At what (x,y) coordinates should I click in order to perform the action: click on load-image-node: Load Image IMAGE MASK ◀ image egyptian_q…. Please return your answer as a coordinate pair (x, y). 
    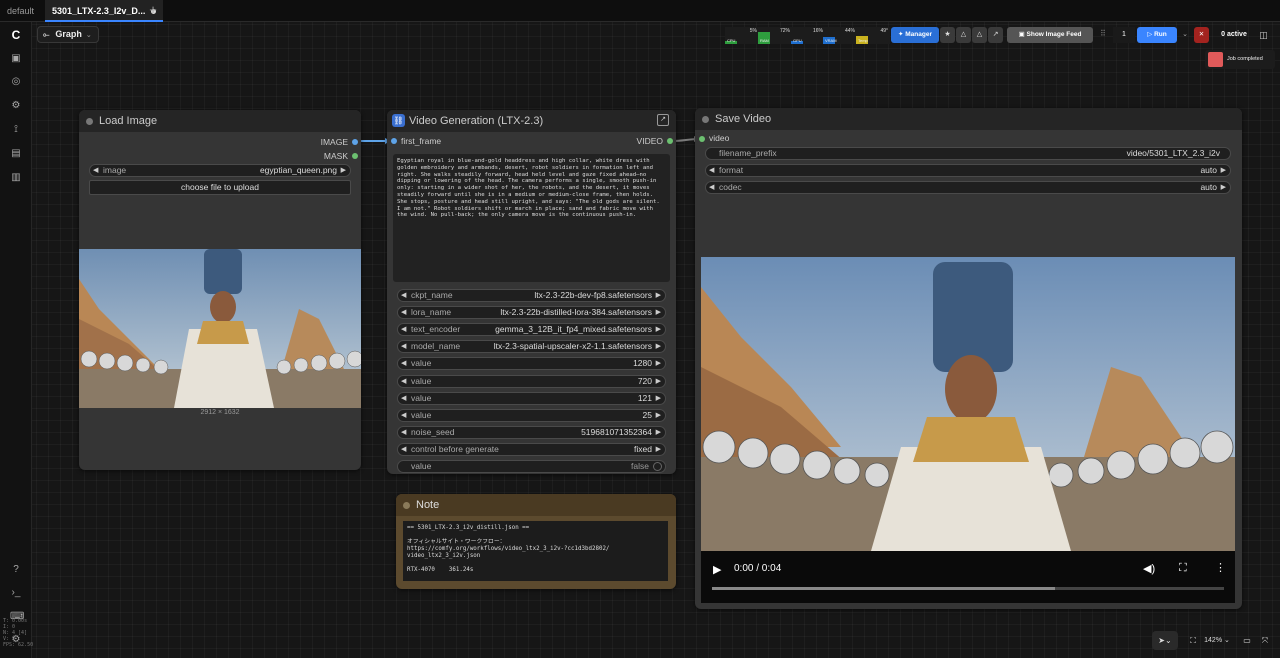
    Looking at the image, I should click on (220, 290).